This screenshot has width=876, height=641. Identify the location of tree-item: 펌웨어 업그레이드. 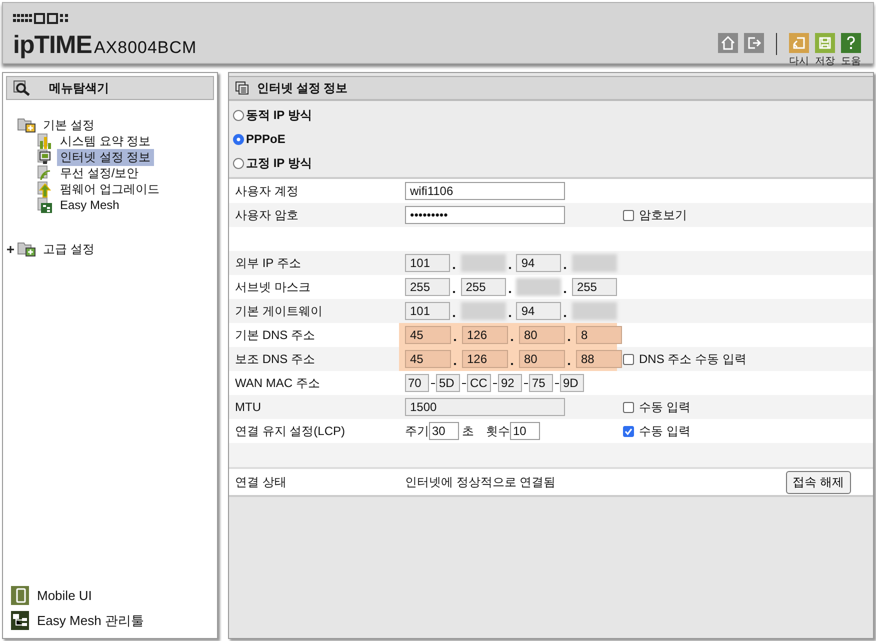
(109, 189).